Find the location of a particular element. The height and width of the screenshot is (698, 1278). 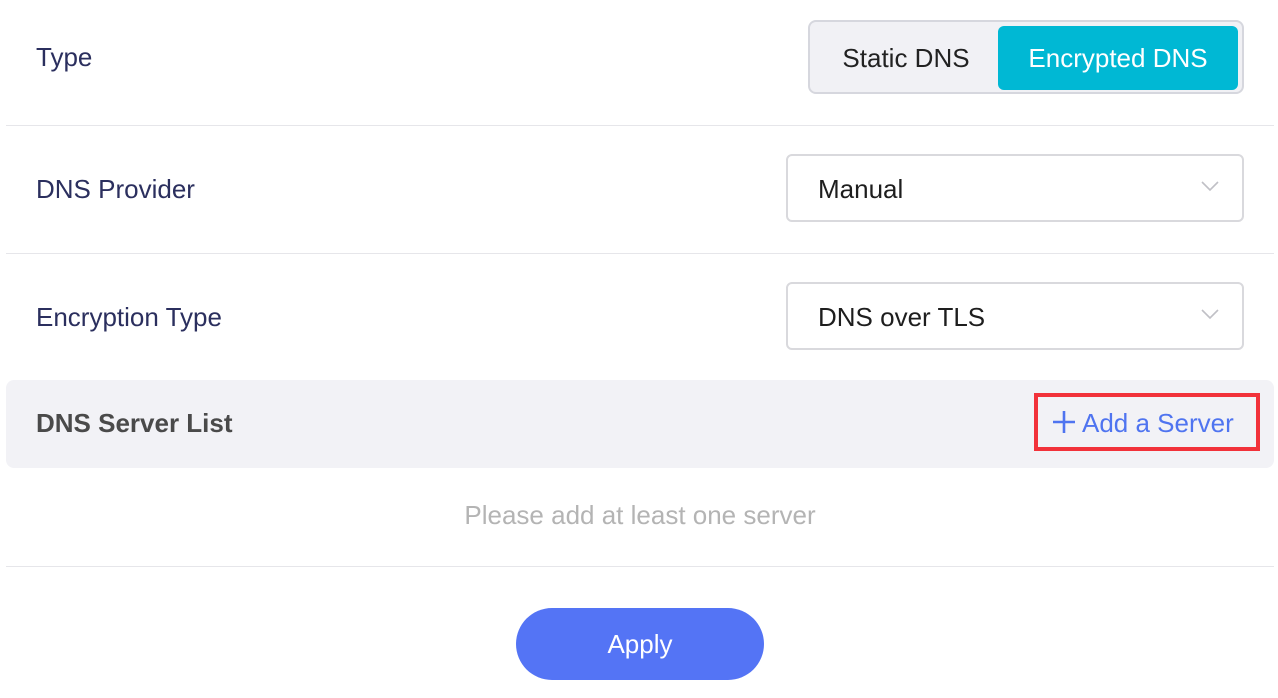

dns-server-list-header: DNS Server List Add a Server is located at coordinates (640, 424).